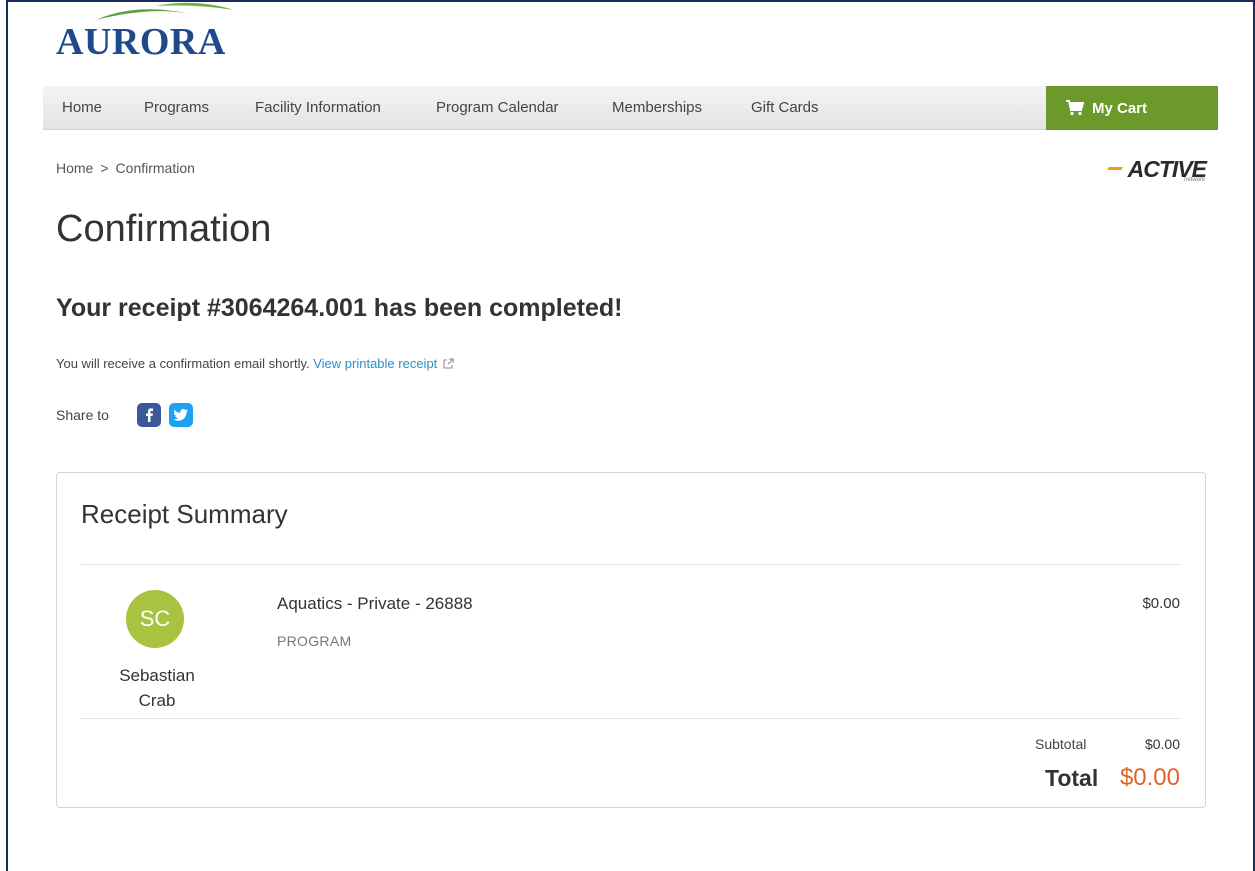 Image resolution: width=1255 pixels, height=871 pixels. Describe the element at coordinates (1120, 108) in the screenshot. I see `cart-label: My Cart` at that location.